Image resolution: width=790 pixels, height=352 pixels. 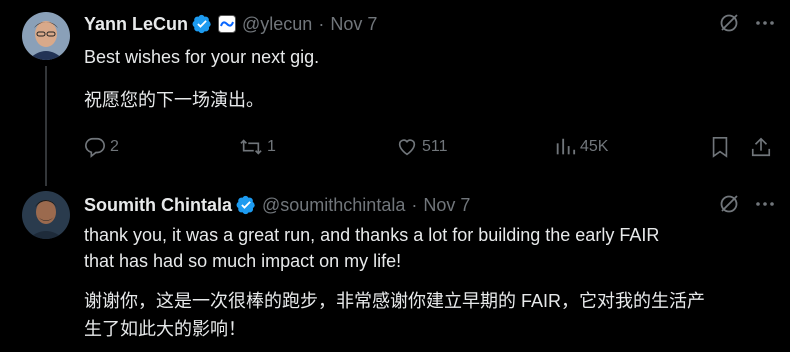 I want to click on tweet-header: Yann LeCun @ylecun · Nov 7, so click(x=230, y=24).